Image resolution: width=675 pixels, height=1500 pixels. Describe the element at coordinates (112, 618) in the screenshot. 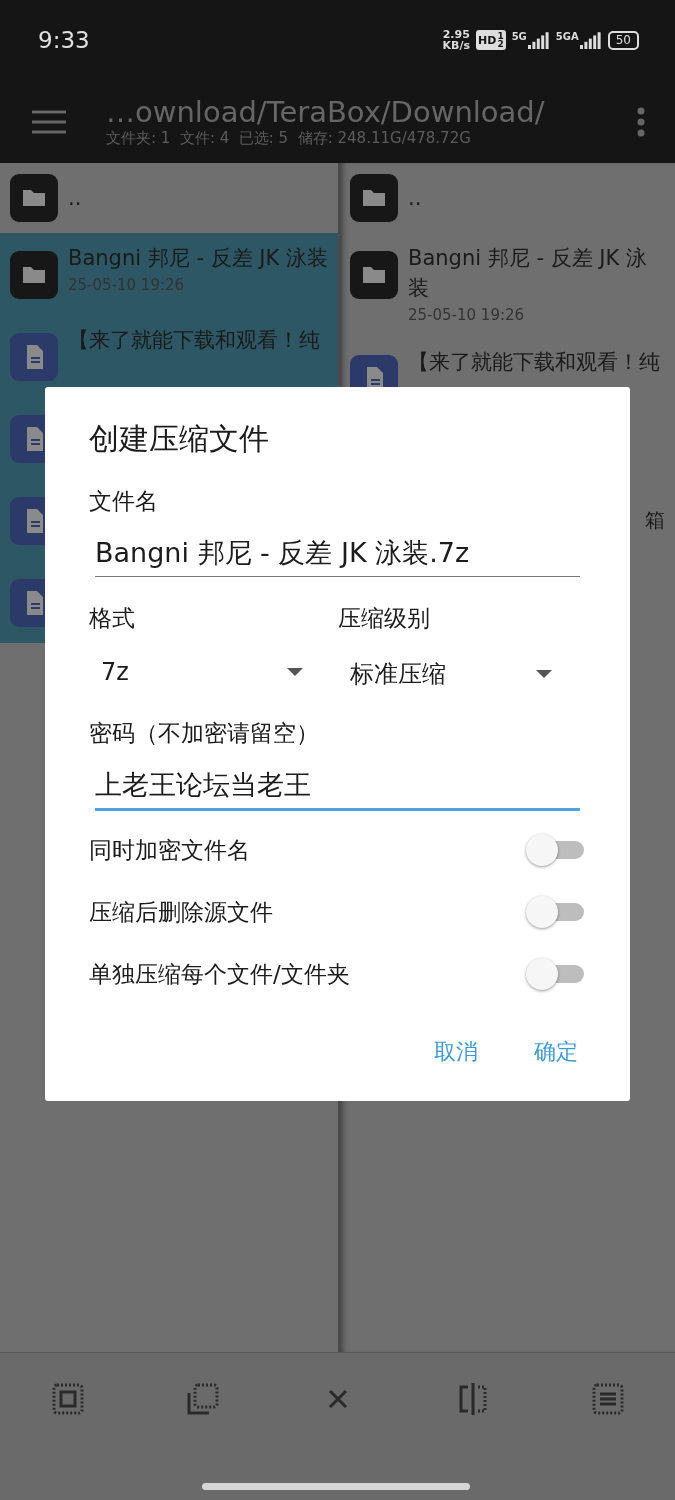

I see `field-label: 格式` at that location.